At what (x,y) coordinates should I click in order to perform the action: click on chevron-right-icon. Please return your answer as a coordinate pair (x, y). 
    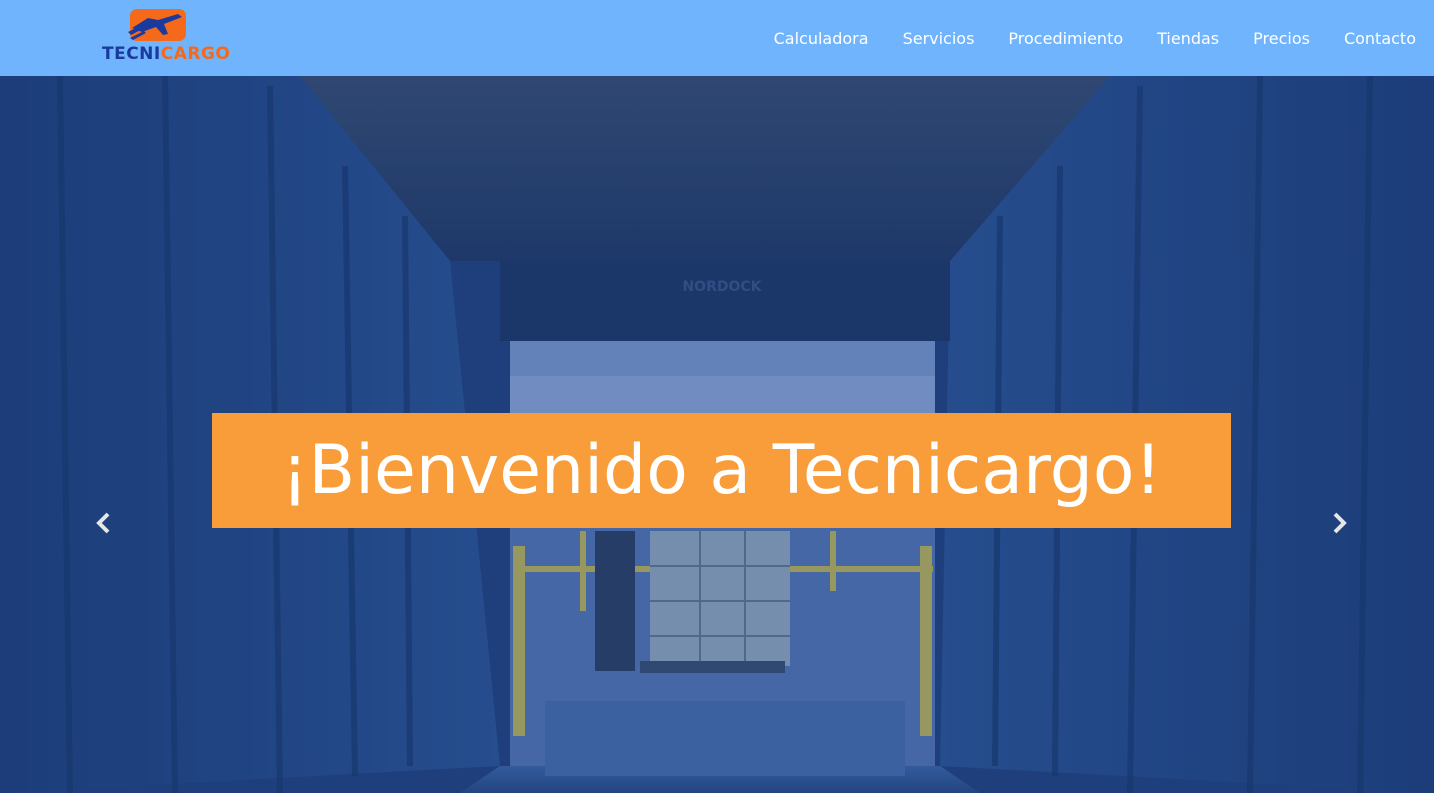
    Looking at the image, I should click on (1340, 523).